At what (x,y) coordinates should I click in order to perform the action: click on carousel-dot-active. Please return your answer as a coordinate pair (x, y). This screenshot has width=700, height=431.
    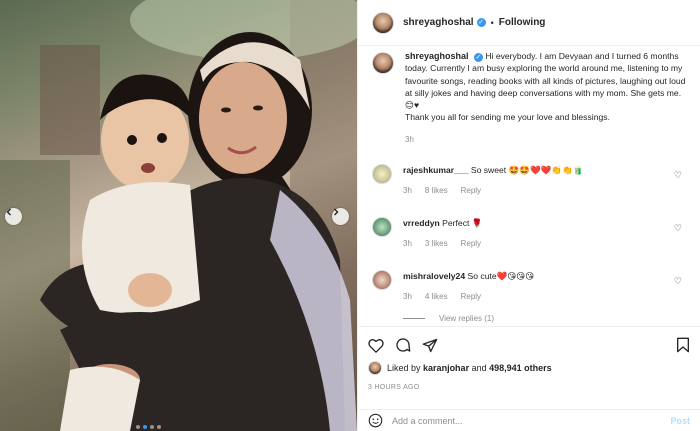
    Looking at the image, I should click on (145, 427).